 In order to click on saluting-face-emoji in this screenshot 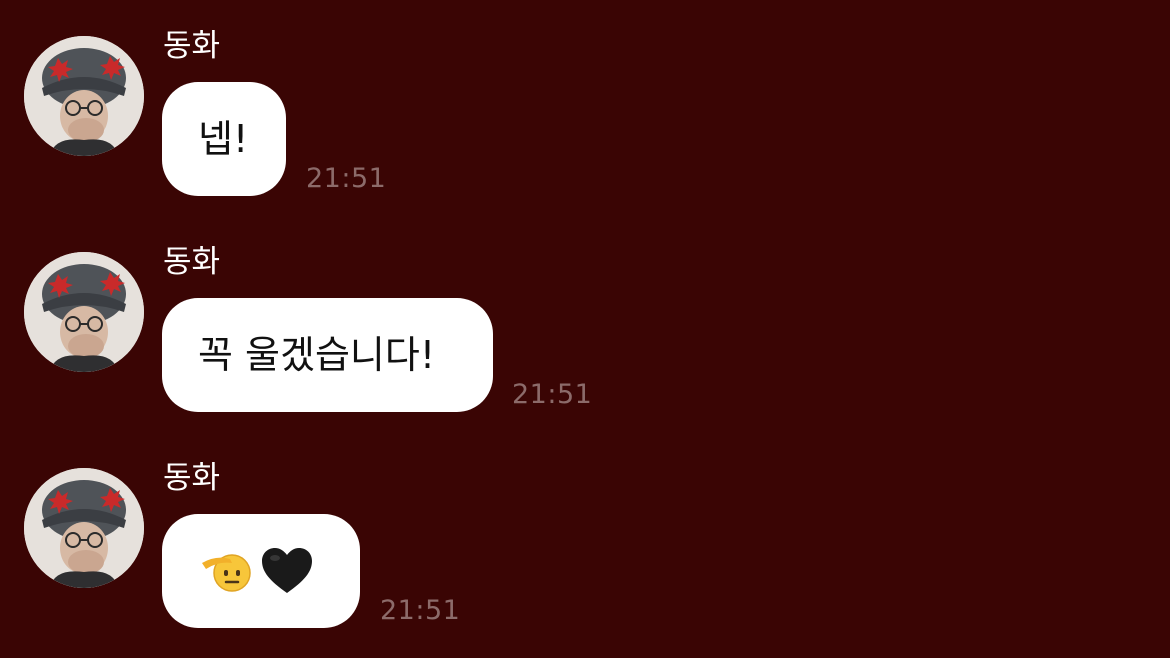, I will do `click(226, 573)`.